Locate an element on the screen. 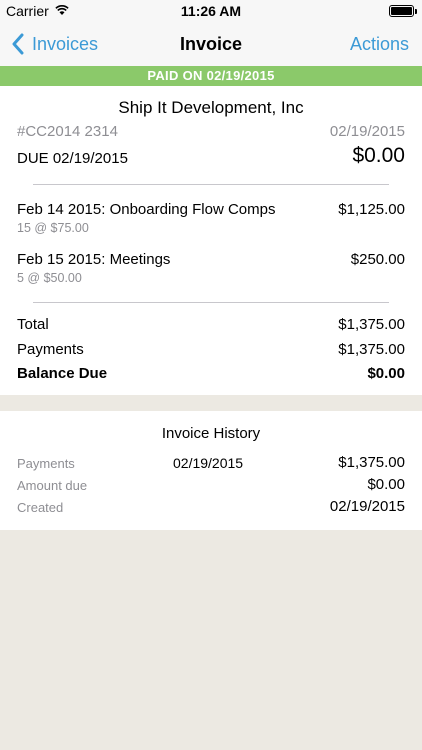  clock: 11:26 AM is located at coordinates (211, 11).